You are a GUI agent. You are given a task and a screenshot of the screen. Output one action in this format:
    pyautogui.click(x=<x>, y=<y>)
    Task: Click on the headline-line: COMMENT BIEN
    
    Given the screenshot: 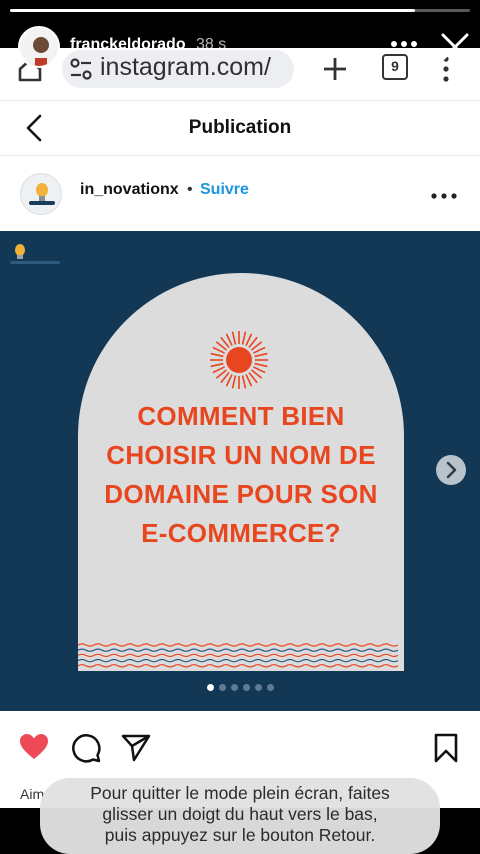 What is the action you would take?
    pyautogui.click(x=241, y=416)
    